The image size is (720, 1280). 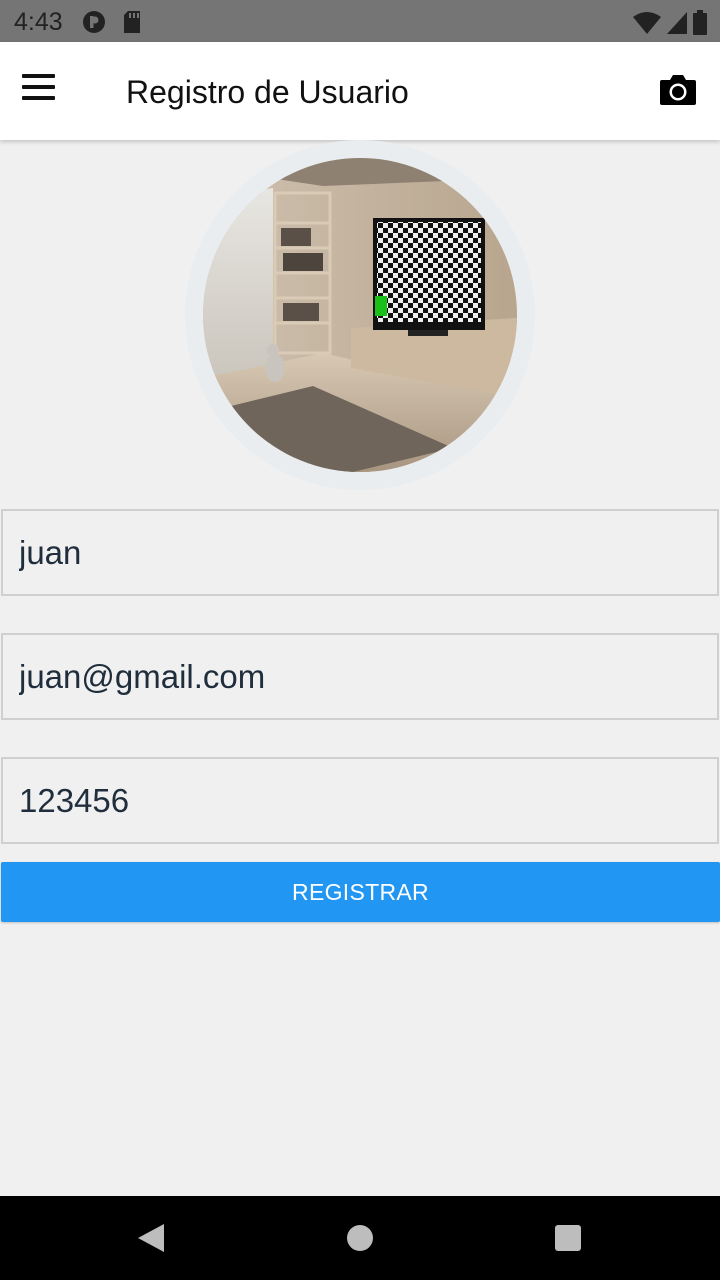 What do you see at coordinates (360, 892) in the screenshot?
I see `register-button: REGISTRAR` at bounding box center [360, 892].